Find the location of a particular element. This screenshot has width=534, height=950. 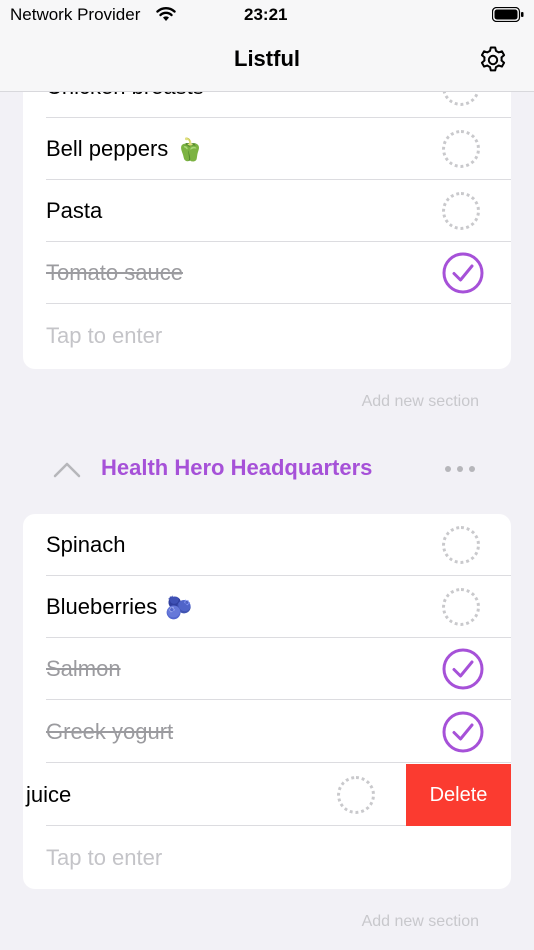

bell-pepper-emoji: 🫑 is located at coordinates (190, 150).